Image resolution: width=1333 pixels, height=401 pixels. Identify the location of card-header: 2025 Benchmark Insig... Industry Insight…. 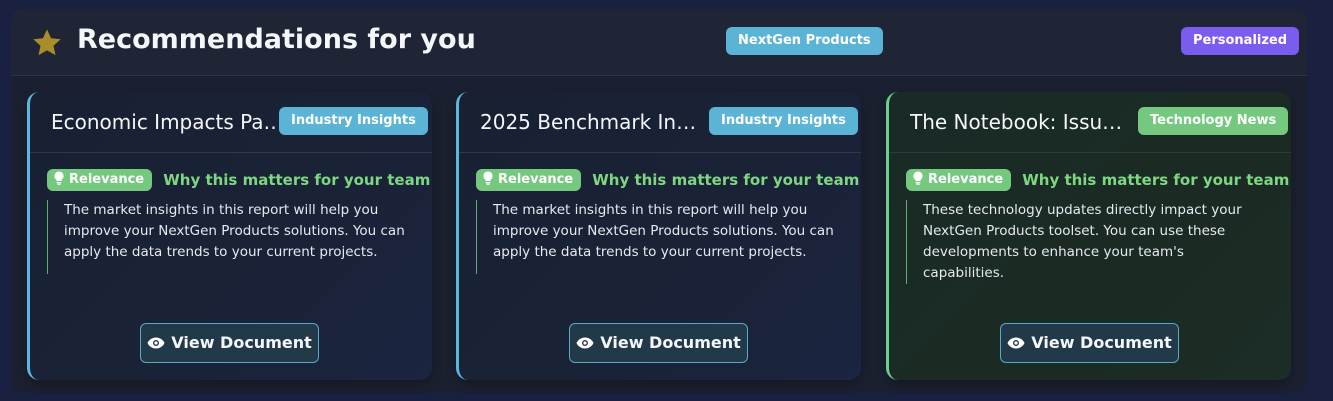
(660, 122).